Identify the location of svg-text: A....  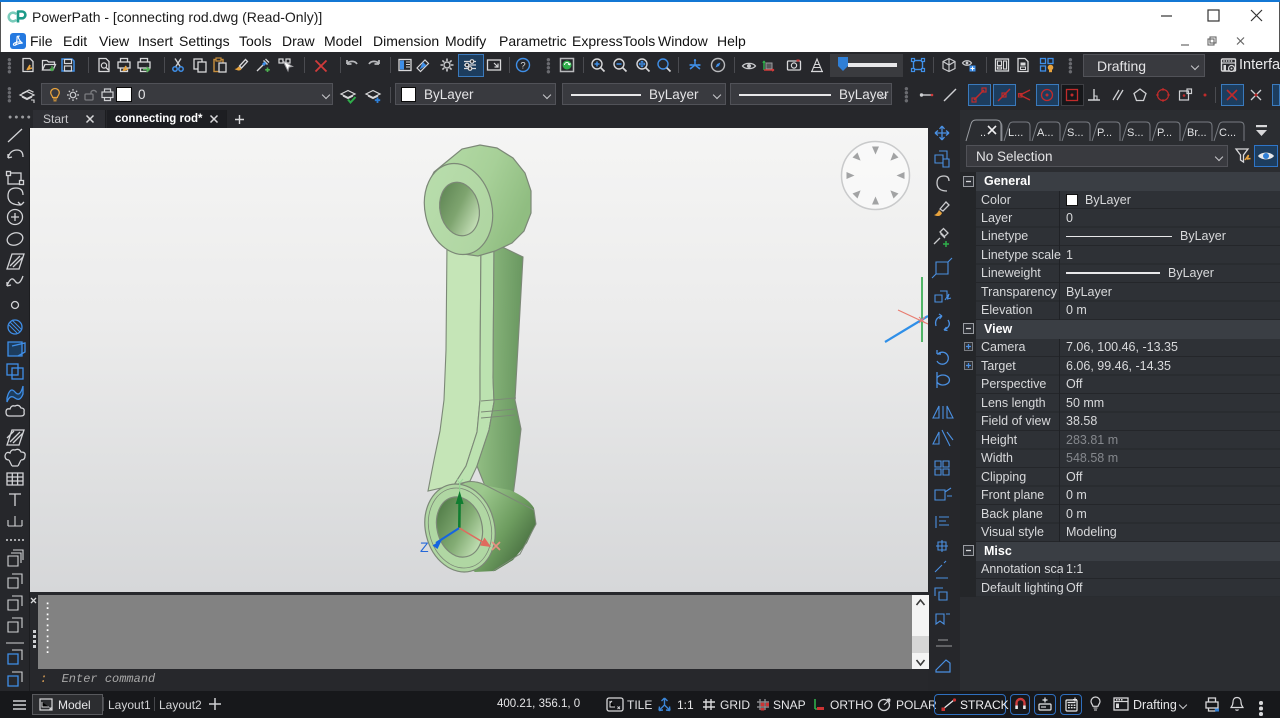
(1045, 133).